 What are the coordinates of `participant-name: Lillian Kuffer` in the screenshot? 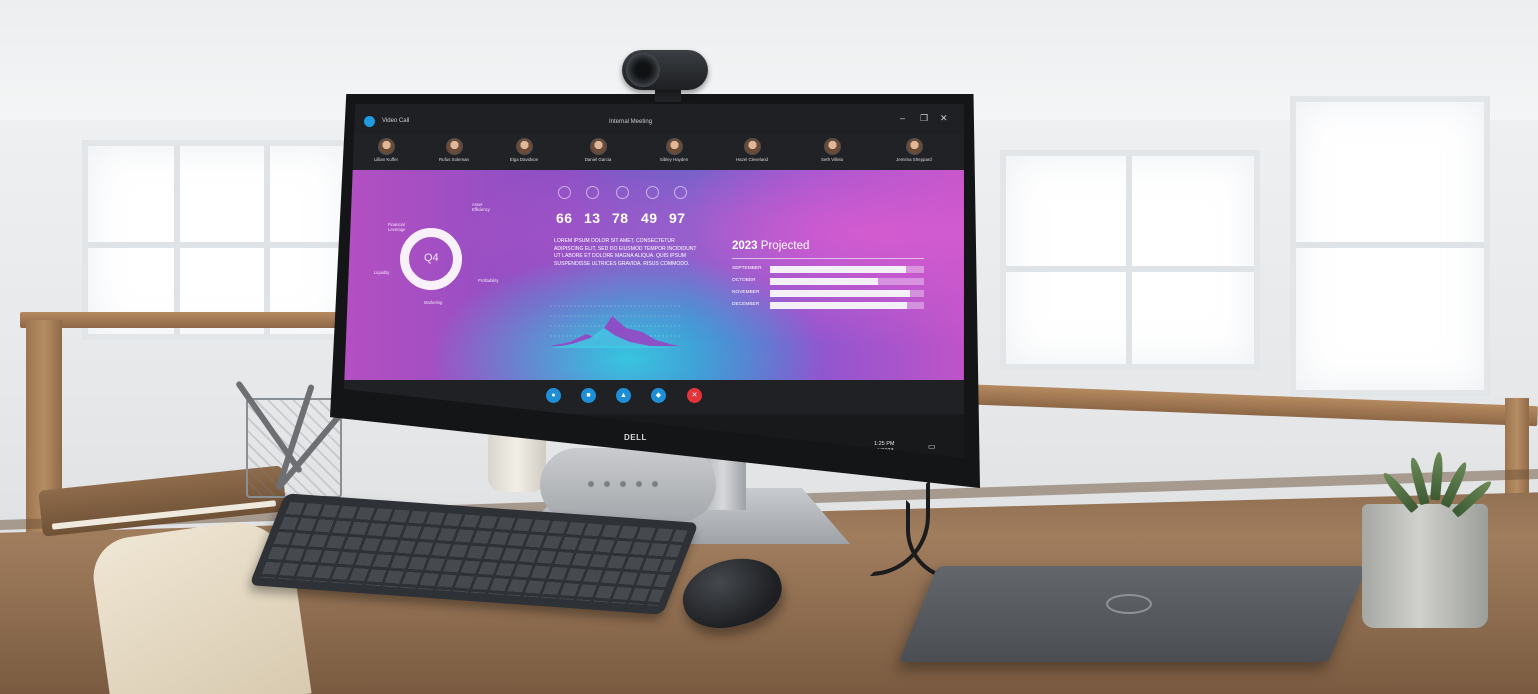 It's located at (386, 159).